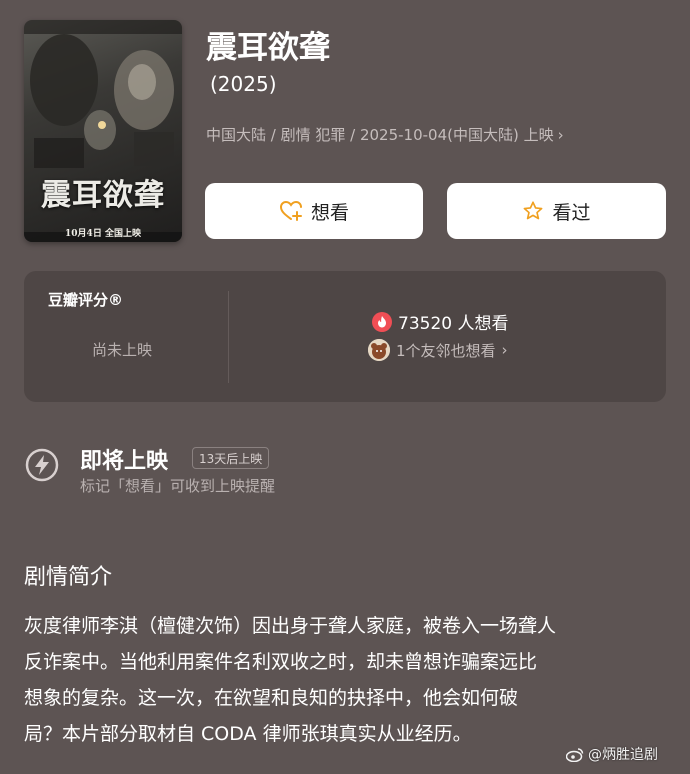 This screenshot has height=774, width=690. Describe the element at coordinates (380, 135) in the screenshot. I see `movie-meta-text: 中国大陆 / 剧情 犯罪 / 2025-10-04(中国大陆) 上映` at that location.